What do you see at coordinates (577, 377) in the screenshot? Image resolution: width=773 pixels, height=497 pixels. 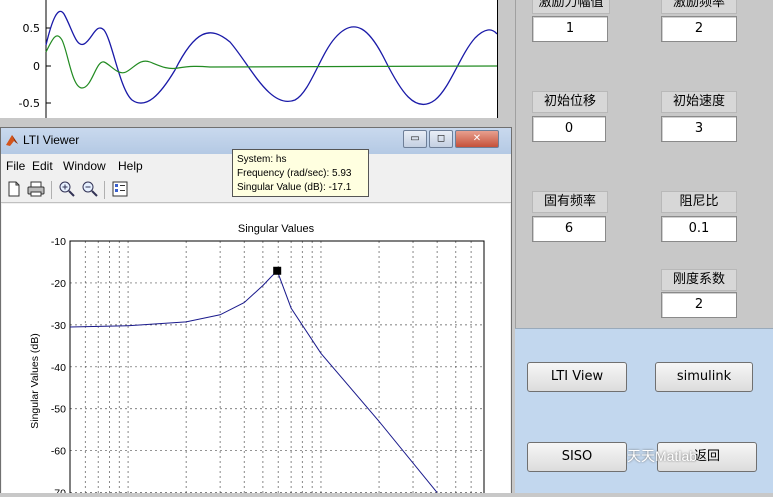 I see `lti-view-button: LTI View` at bounding box center [577, 377].